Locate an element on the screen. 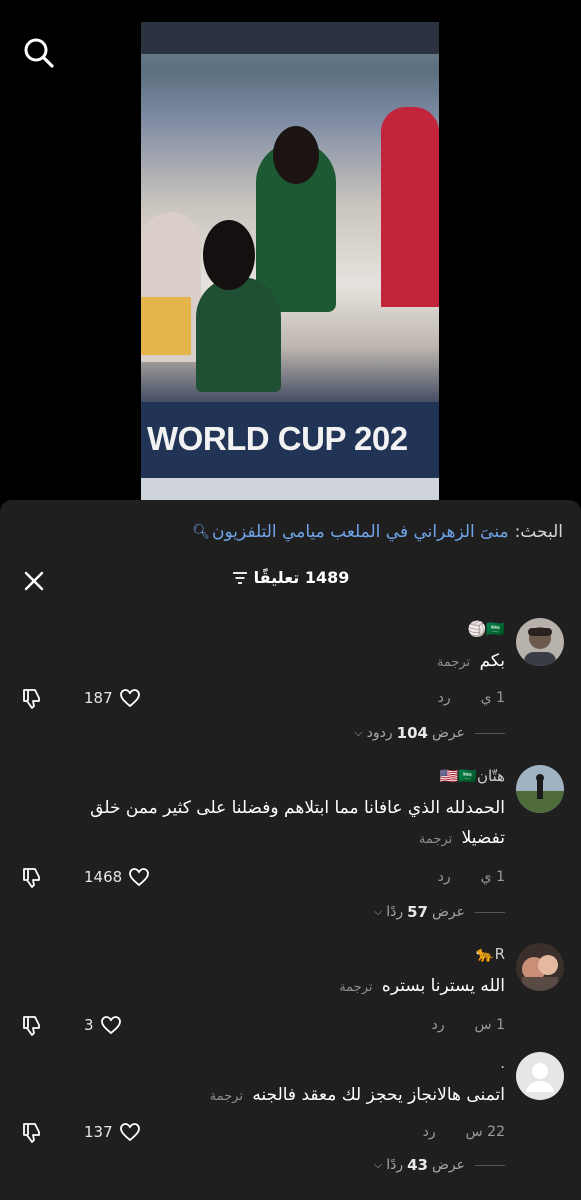  comments-header: 1489 تعليقًا is located at coordinates (290, 581).